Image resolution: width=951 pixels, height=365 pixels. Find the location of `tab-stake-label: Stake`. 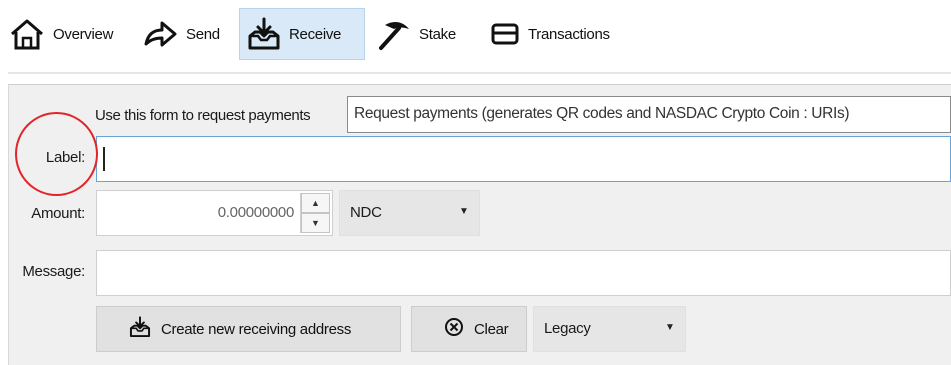

tab-stake-label: Stake is located at coordinates (437, 34).